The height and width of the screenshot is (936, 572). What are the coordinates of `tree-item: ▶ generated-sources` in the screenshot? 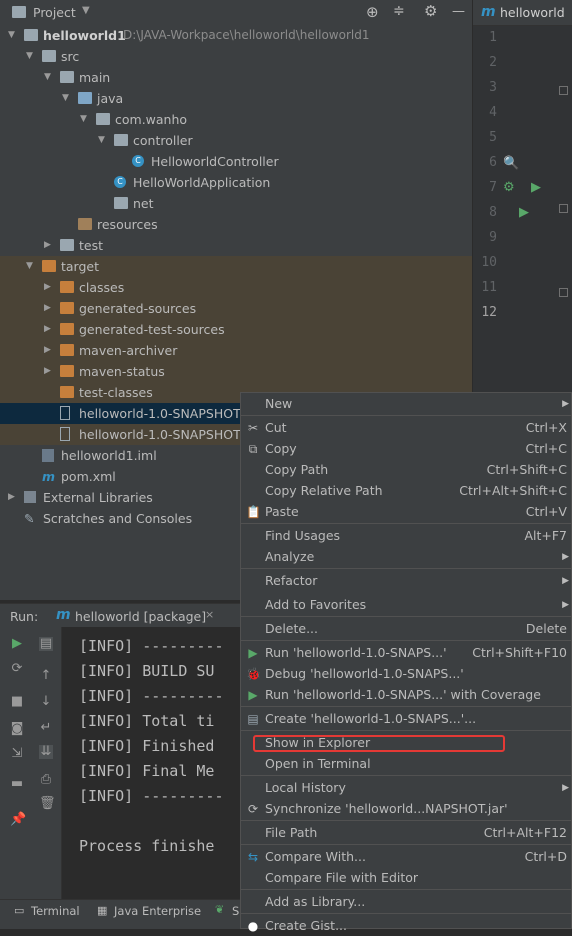 It's located at (236, 308).